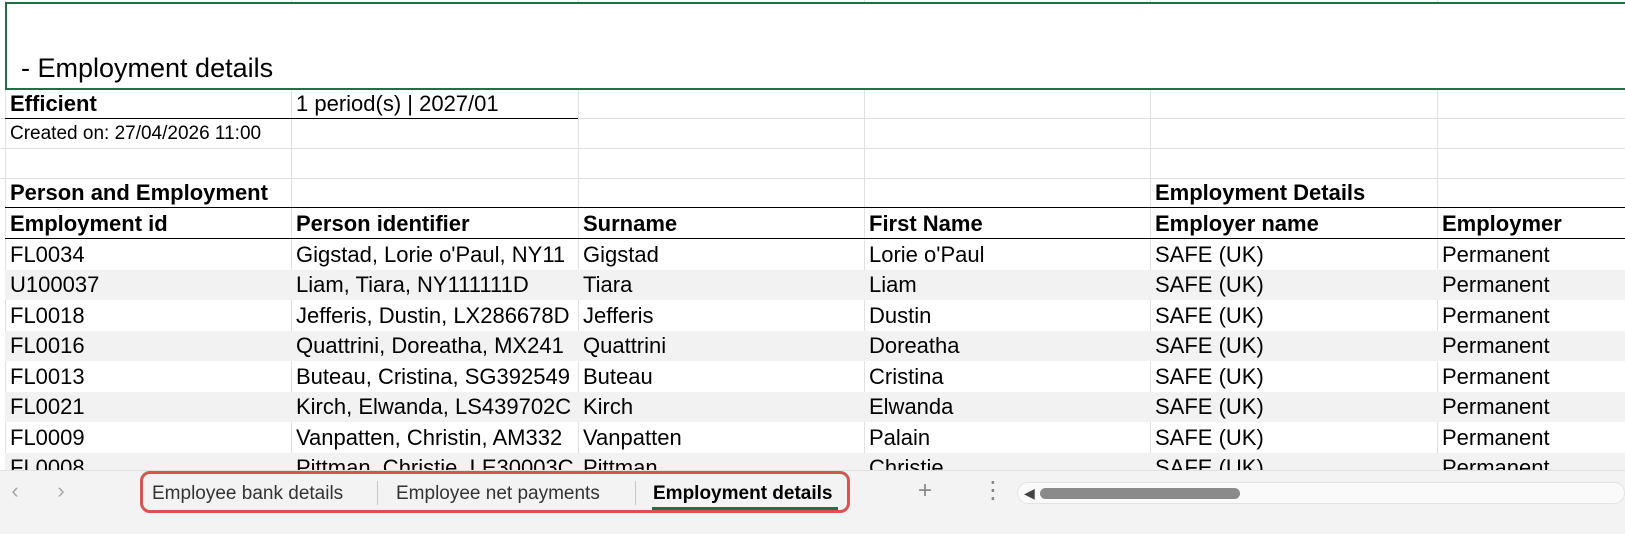 The height and width of the screenshot is (534, 1625). I want to click on table-cell: FL0034, so click(148, 255).